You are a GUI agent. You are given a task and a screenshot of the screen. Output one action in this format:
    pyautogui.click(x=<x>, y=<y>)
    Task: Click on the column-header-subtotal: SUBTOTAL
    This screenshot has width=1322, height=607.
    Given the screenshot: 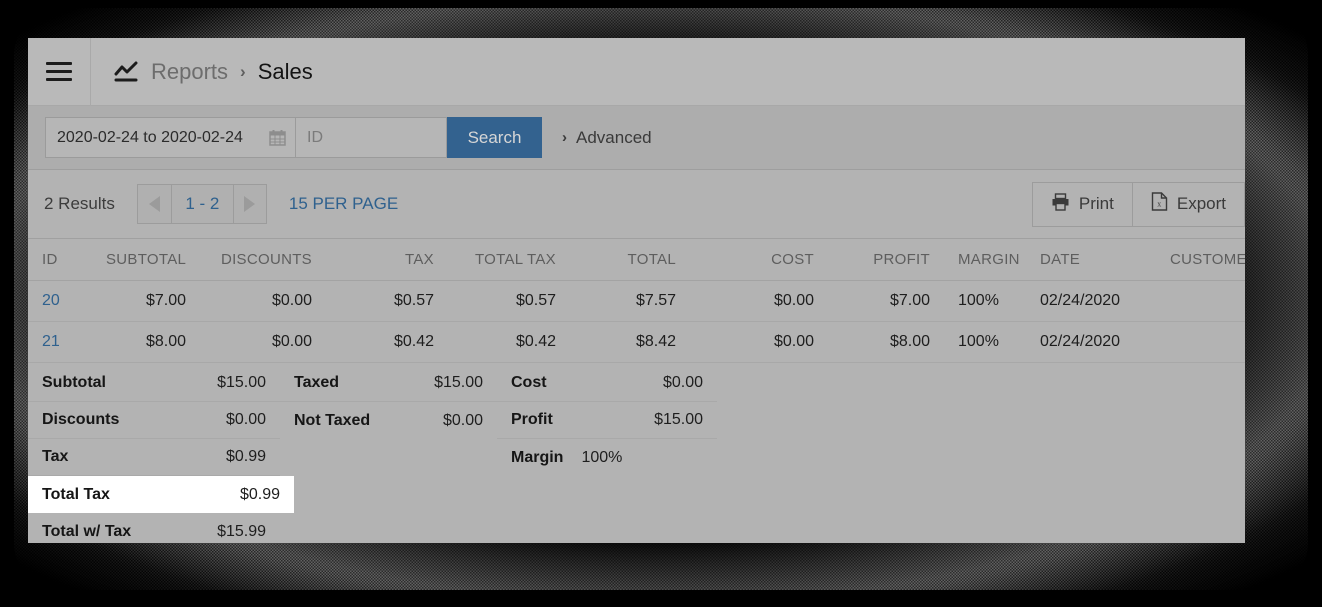 What is the action you would take?
    pyautogui.click(x=146, y=260)
    